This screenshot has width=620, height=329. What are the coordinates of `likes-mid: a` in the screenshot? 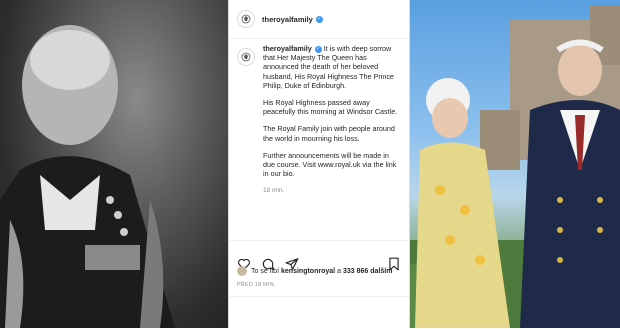 It's located at (339, 271).